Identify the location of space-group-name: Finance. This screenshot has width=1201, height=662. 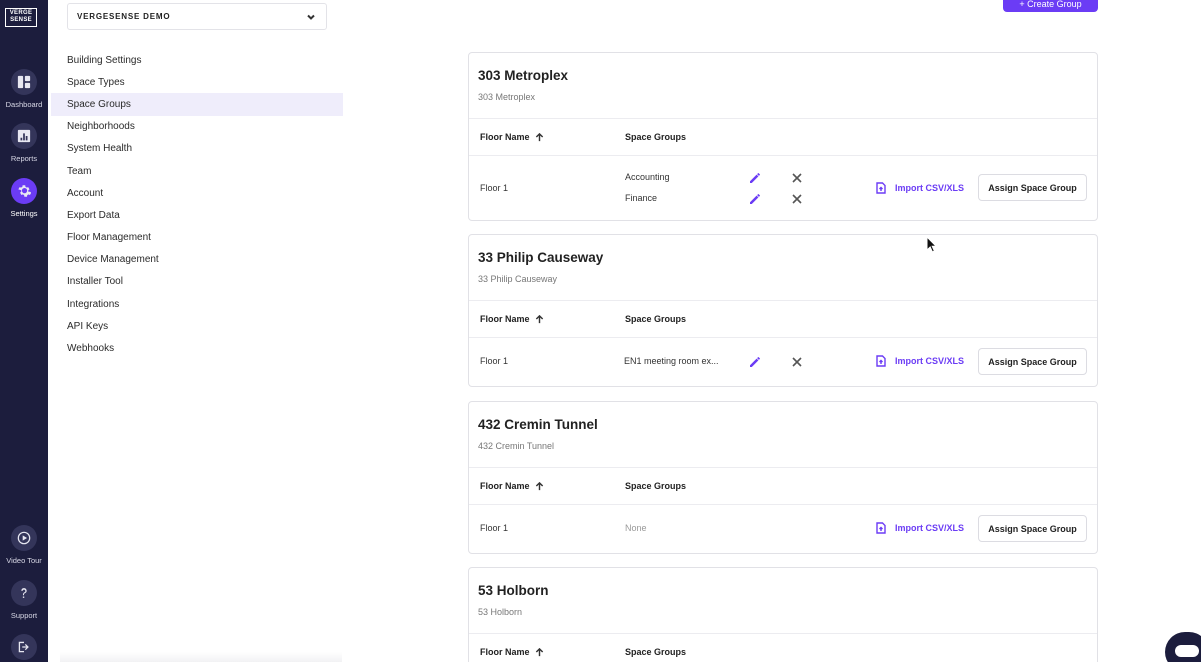
(641, 198).